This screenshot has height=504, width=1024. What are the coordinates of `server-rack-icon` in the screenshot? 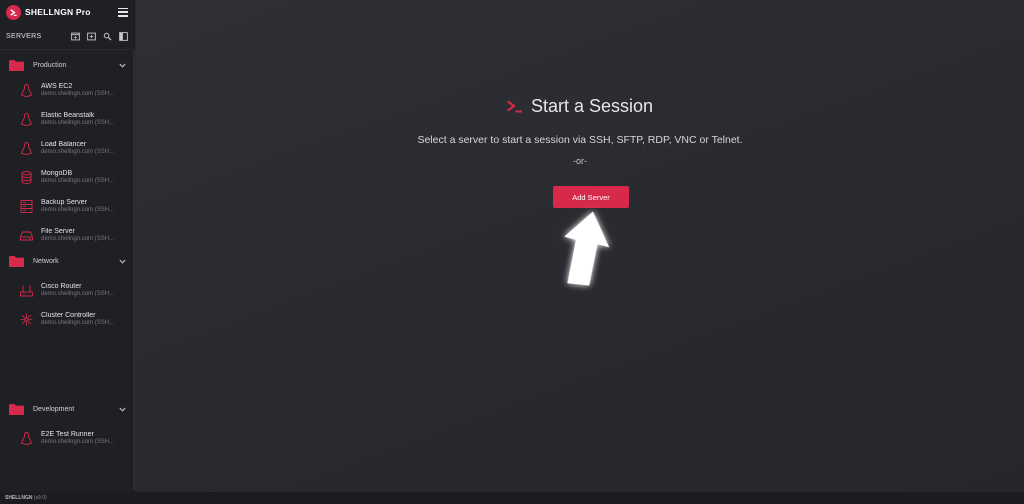 It's located at (26, 206).